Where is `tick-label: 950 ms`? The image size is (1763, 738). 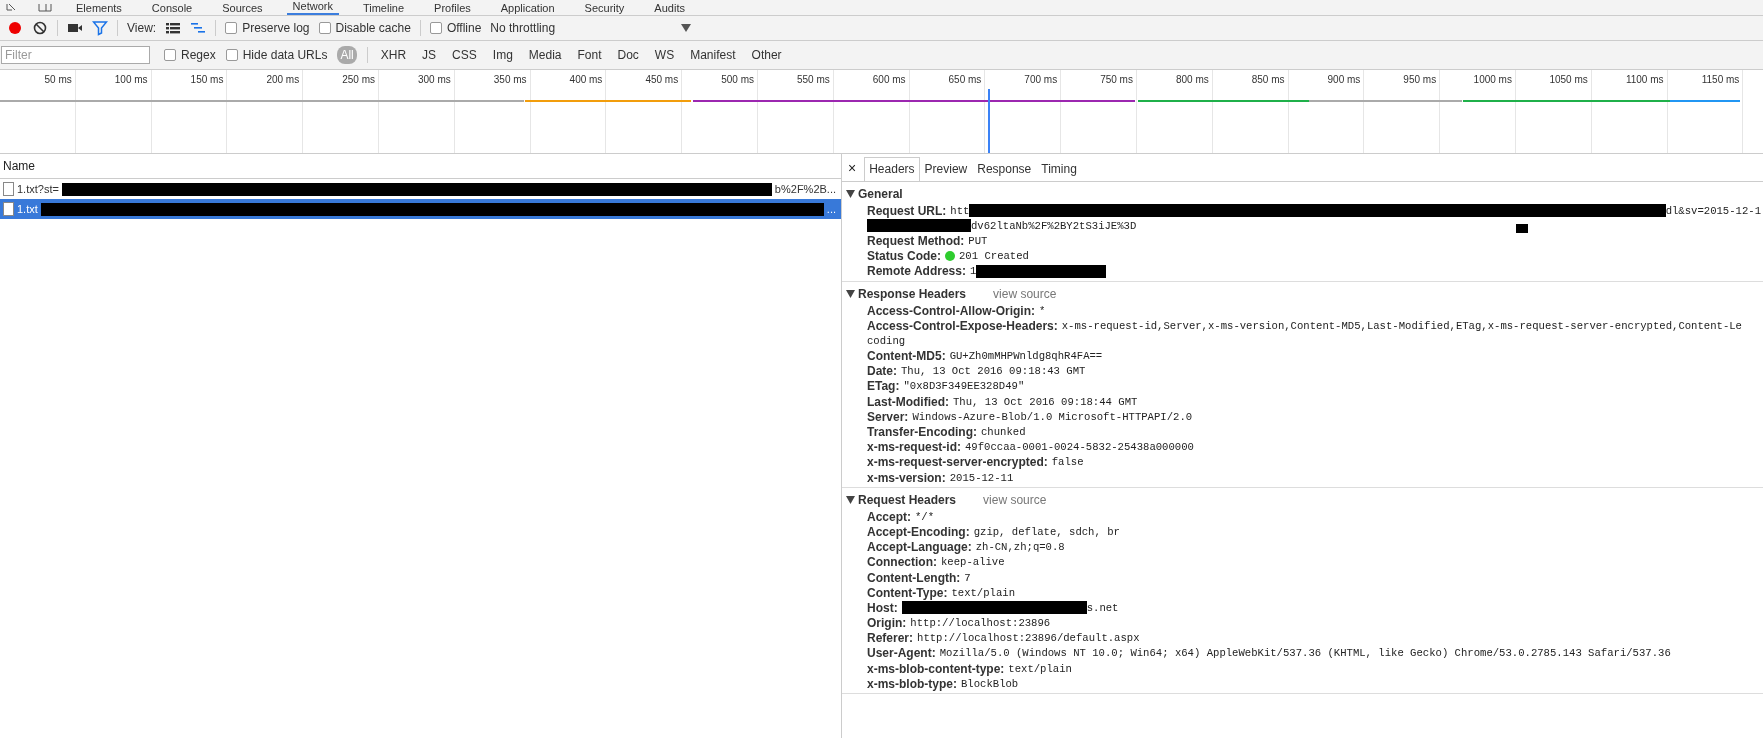
tick-label: 950 ms is located at coordinates (1420, 79).